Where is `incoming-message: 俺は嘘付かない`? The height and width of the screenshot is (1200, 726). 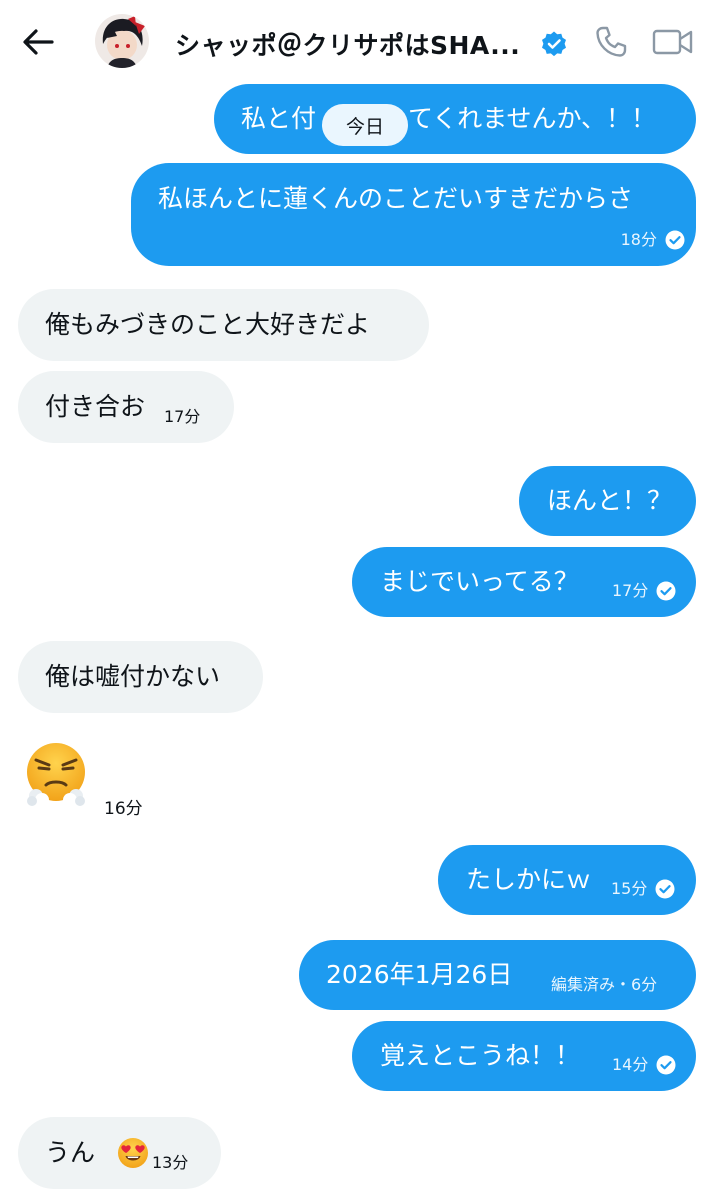 incoming-message: 俺は嘘付かない is located at coordinates (140, 677).